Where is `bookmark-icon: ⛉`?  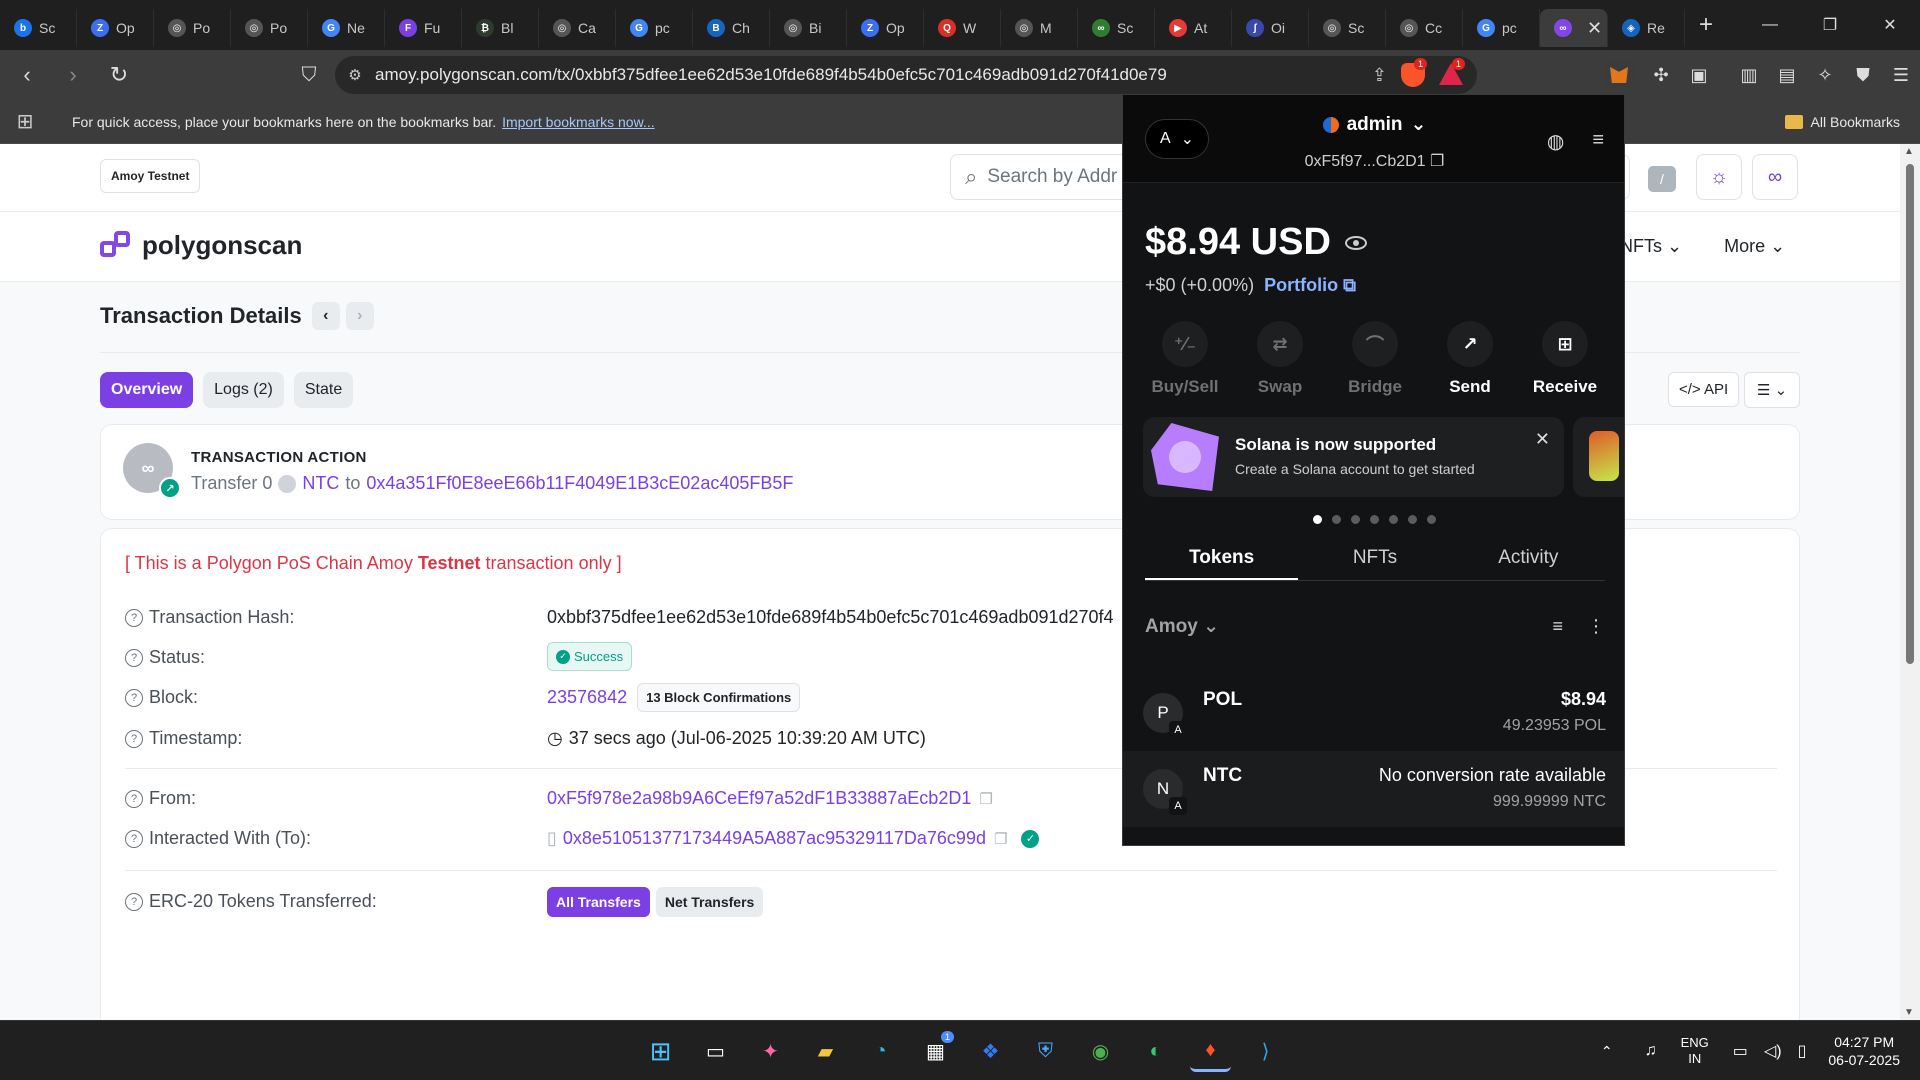
bookmark-icon: ⛉ is located at coordinates (309, 75).